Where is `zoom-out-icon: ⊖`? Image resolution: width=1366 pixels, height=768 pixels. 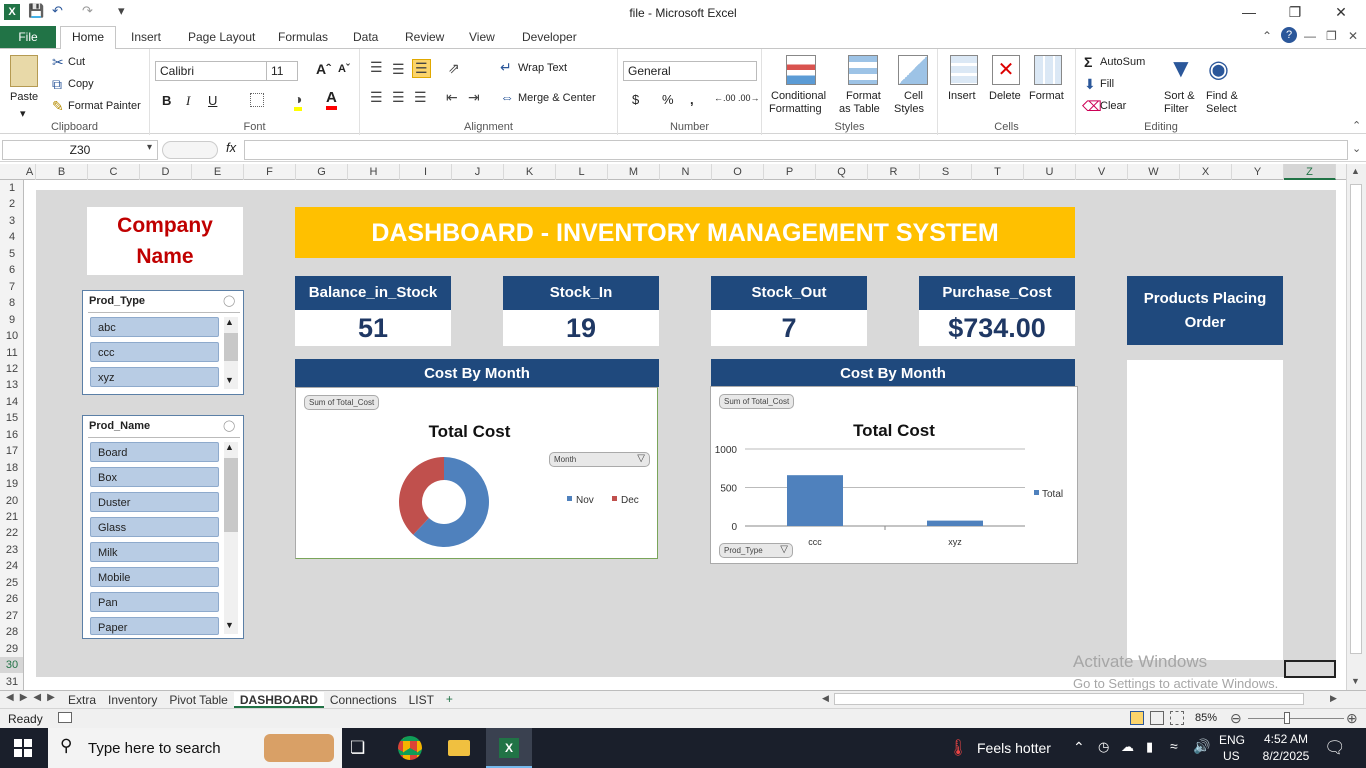
zoom-out-icon: ⊖ is located at coordinates (1236, 718).